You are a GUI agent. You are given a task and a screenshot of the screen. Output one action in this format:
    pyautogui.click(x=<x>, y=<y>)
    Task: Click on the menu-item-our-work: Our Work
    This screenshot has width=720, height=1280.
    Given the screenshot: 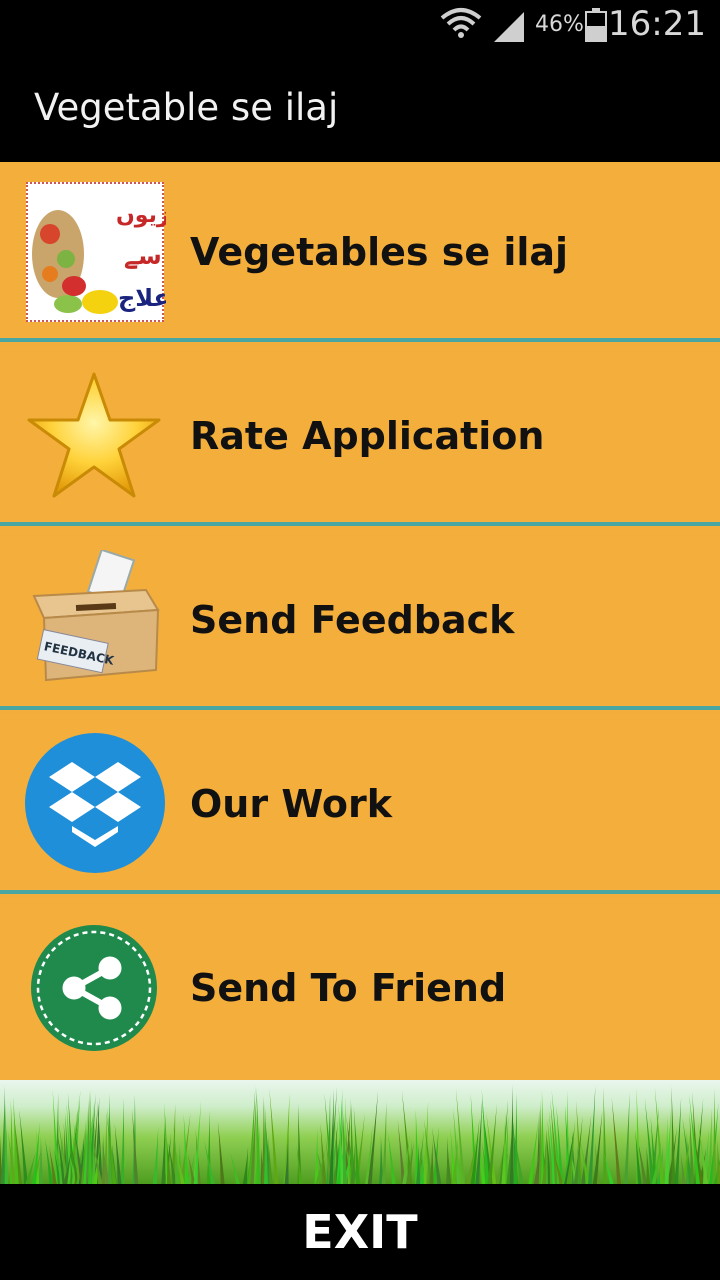 What is the action you would take?
    pyautogui.click(x=360, y=804)
    